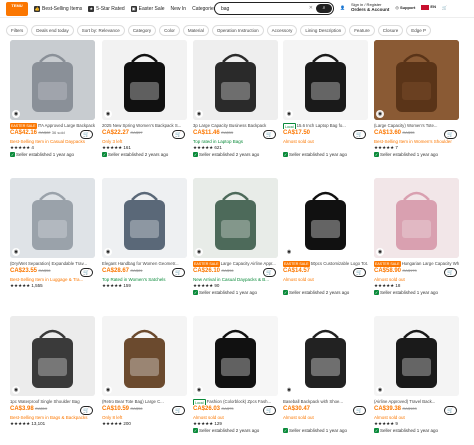 The width and height of the screenshot is (474, 445). I want to click on language-selector: EN, so click(428, 7).